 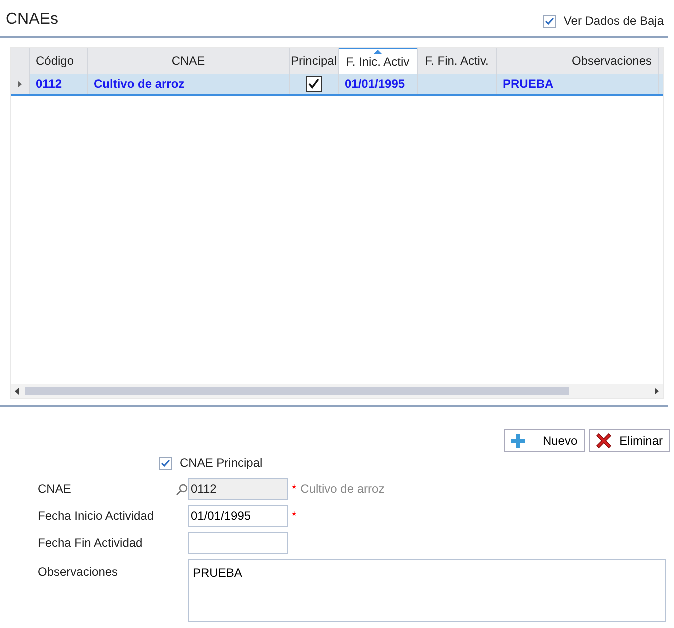 What do you see at coordinates (375, 84) in the screenshot?
I see `table-cell-text: 01/01/1995` at bounding box center [375, 84].